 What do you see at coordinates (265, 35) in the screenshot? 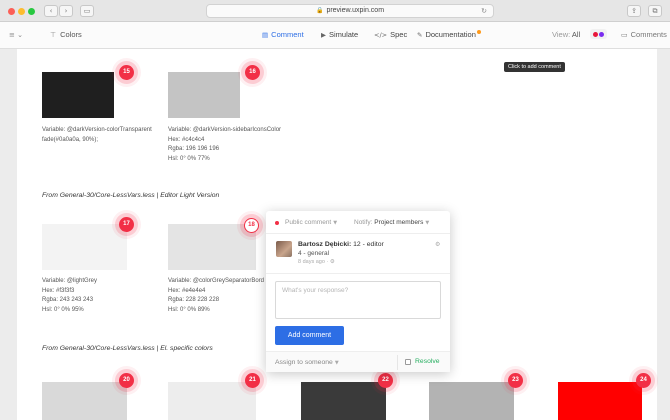
I see `comment-icon: ▤` at bounding box center [265, 35].